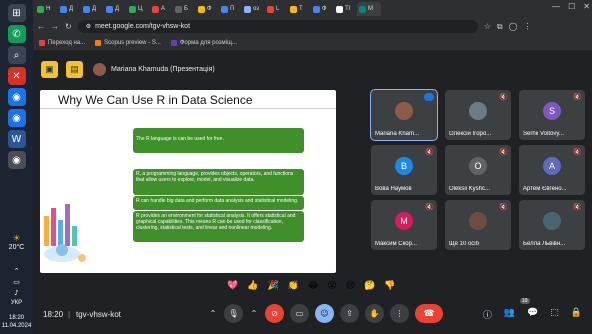 Image resolution: width=592 pixels, height=334 pixels. Describe the element at coordinates (509, 314) in the screenshot. I see `people-icon: 👥` at that location.